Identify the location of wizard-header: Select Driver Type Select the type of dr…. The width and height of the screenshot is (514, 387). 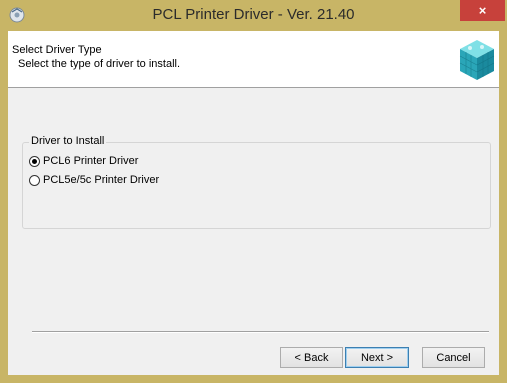
(253, 59).